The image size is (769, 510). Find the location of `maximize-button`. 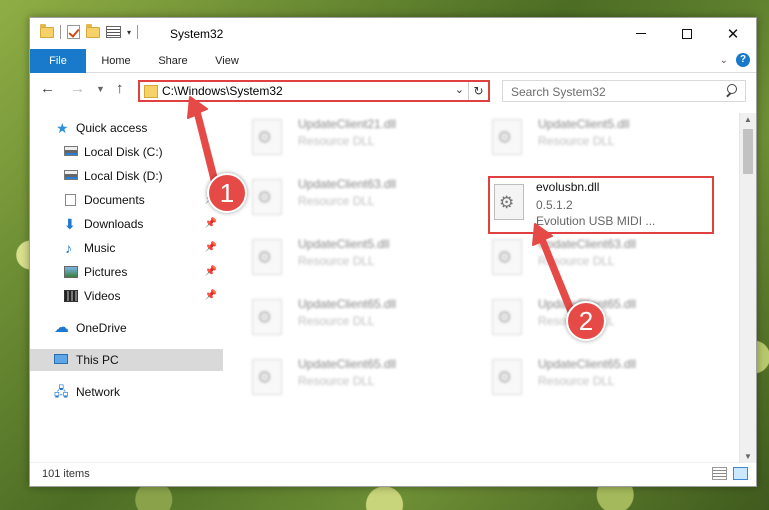

maximize-button is located at coordinates (687, 33).